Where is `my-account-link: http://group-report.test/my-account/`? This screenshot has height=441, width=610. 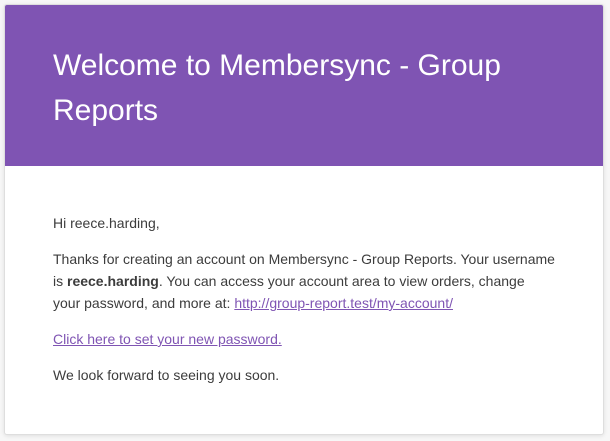
my-account-link: http://group-report.test/my-account/ is located at coordinates (343, 303).